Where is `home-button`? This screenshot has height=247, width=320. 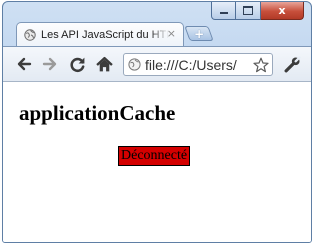
home-button is located at coordinates (104, 64).